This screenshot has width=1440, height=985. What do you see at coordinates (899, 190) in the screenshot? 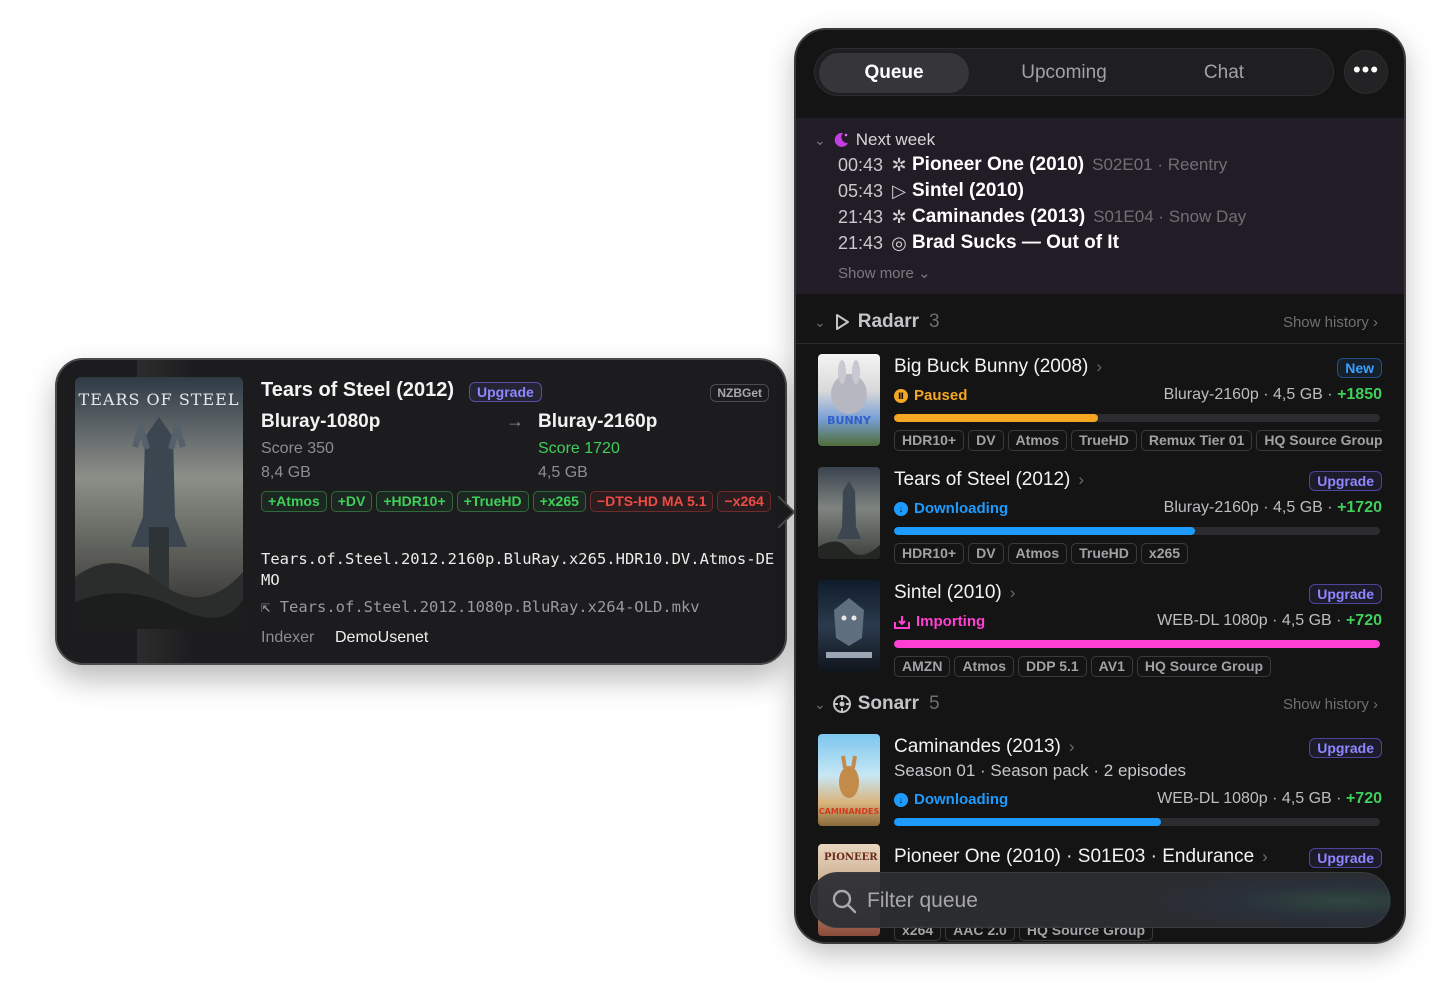
I see `radarr-icon: ▷` at bounding box center [899, 190].